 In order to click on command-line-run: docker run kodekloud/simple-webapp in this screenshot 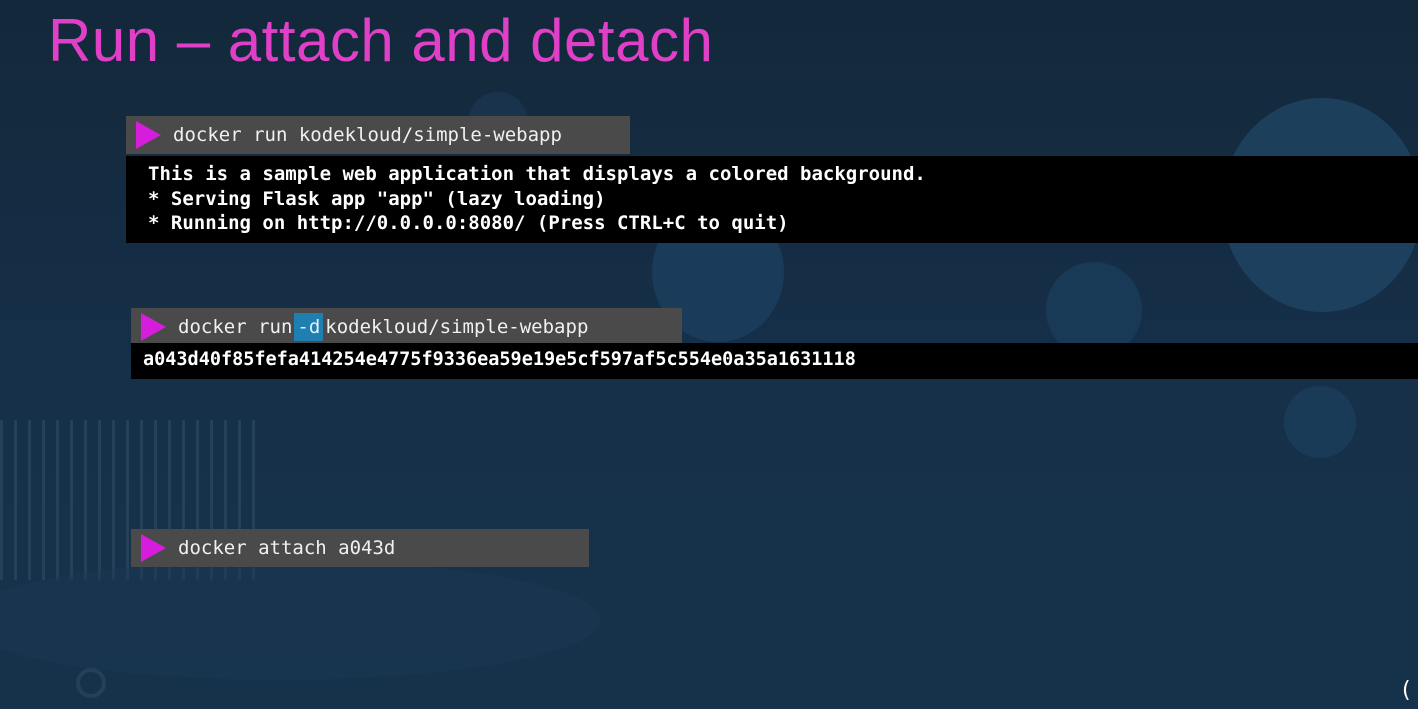, I will do `click(378, 135)`.